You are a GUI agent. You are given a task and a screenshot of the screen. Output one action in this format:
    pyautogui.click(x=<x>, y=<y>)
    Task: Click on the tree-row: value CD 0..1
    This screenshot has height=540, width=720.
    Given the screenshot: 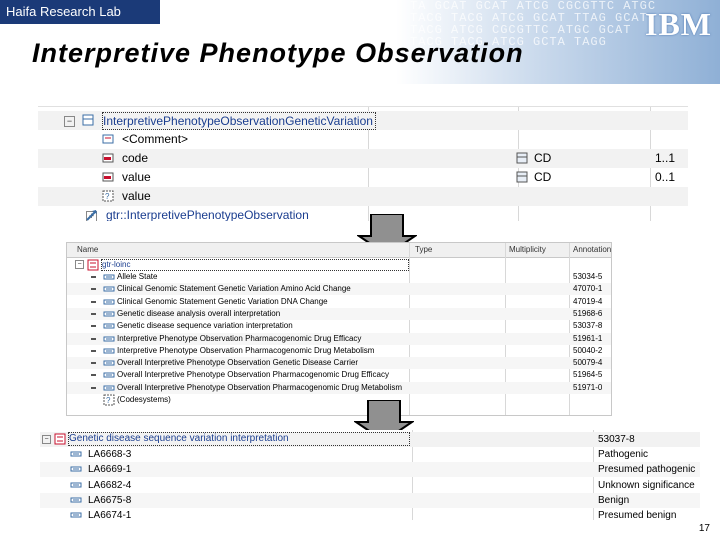 What is the action you would take?
    pyautogui.click(x=363, y=177)
    